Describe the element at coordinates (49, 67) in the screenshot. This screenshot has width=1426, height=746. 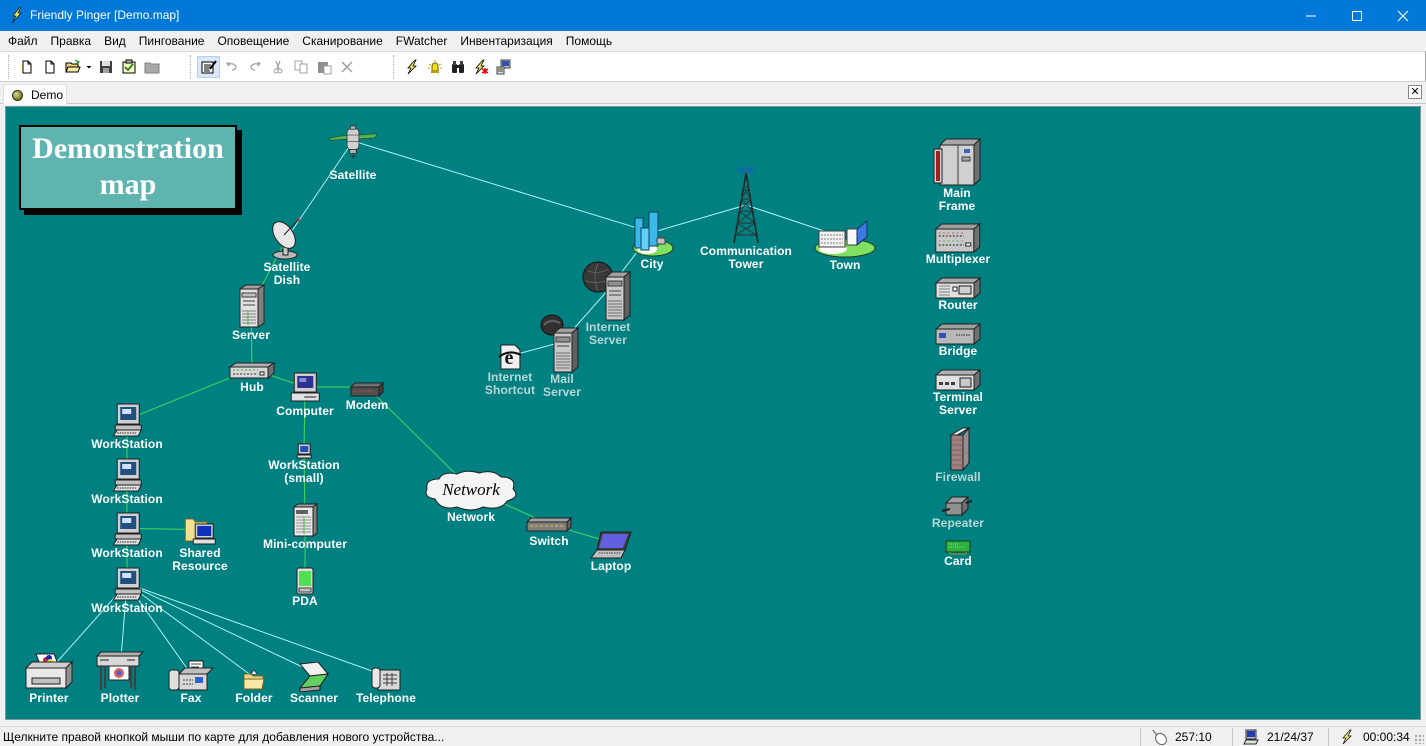
I see `new-map-button` at that location.